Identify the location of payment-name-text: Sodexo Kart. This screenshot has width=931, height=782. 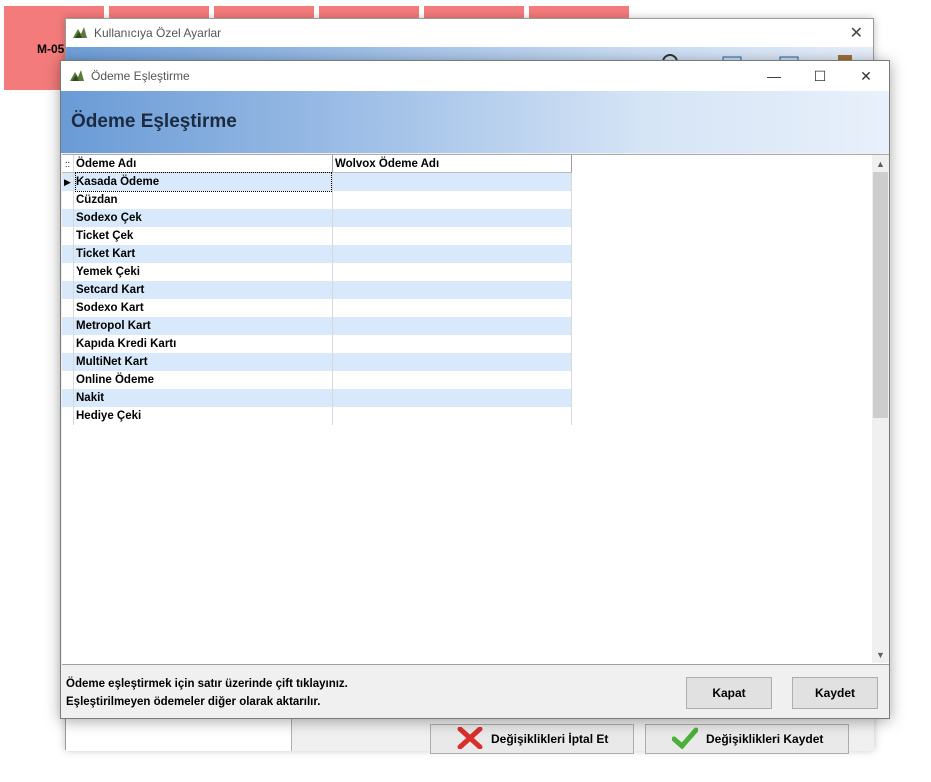
(110, 308).